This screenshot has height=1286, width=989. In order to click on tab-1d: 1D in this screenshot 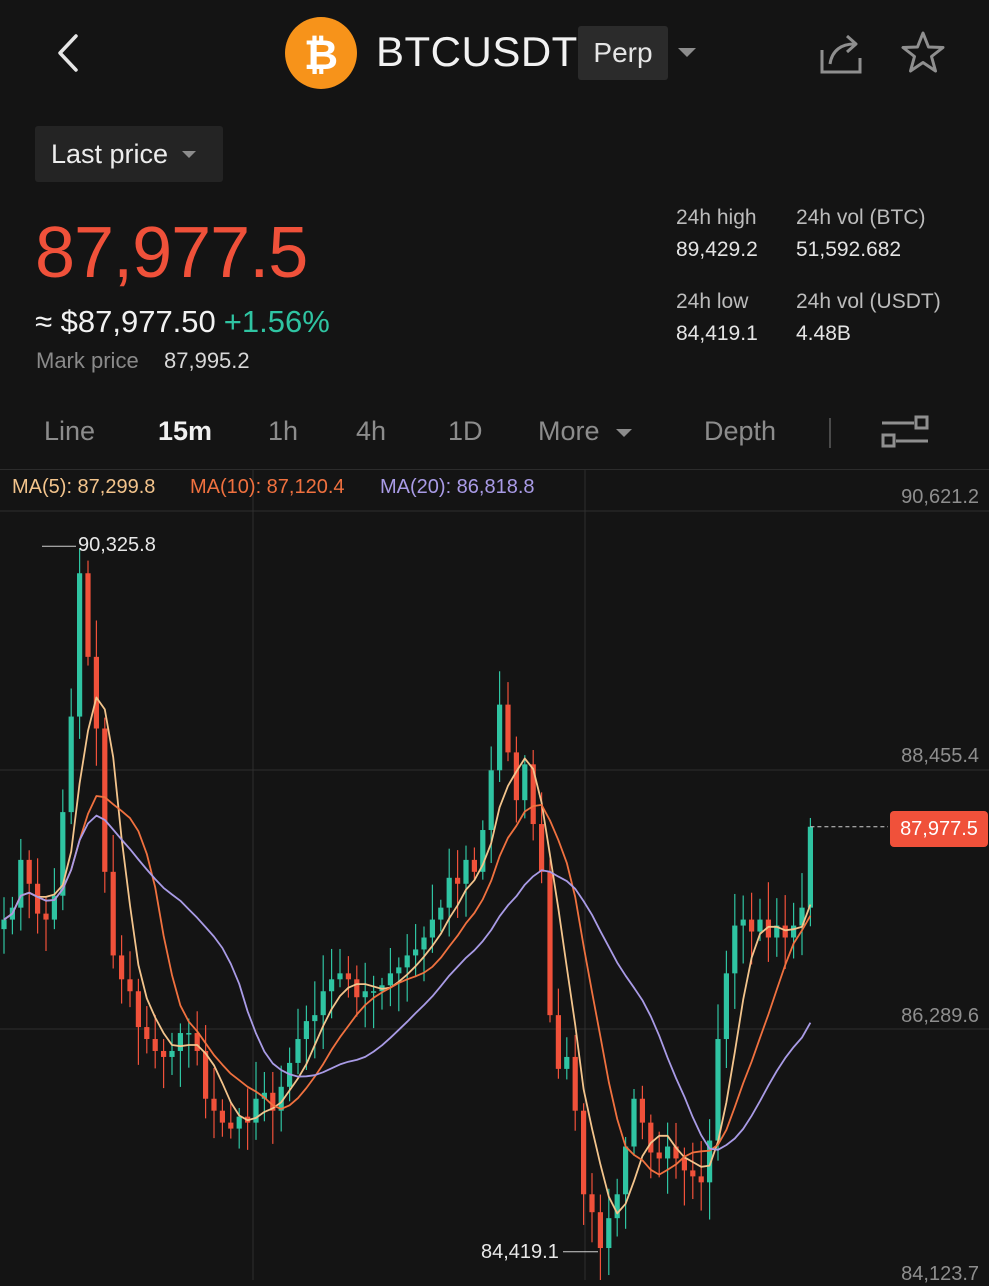, I will do `click(465, 431)`.